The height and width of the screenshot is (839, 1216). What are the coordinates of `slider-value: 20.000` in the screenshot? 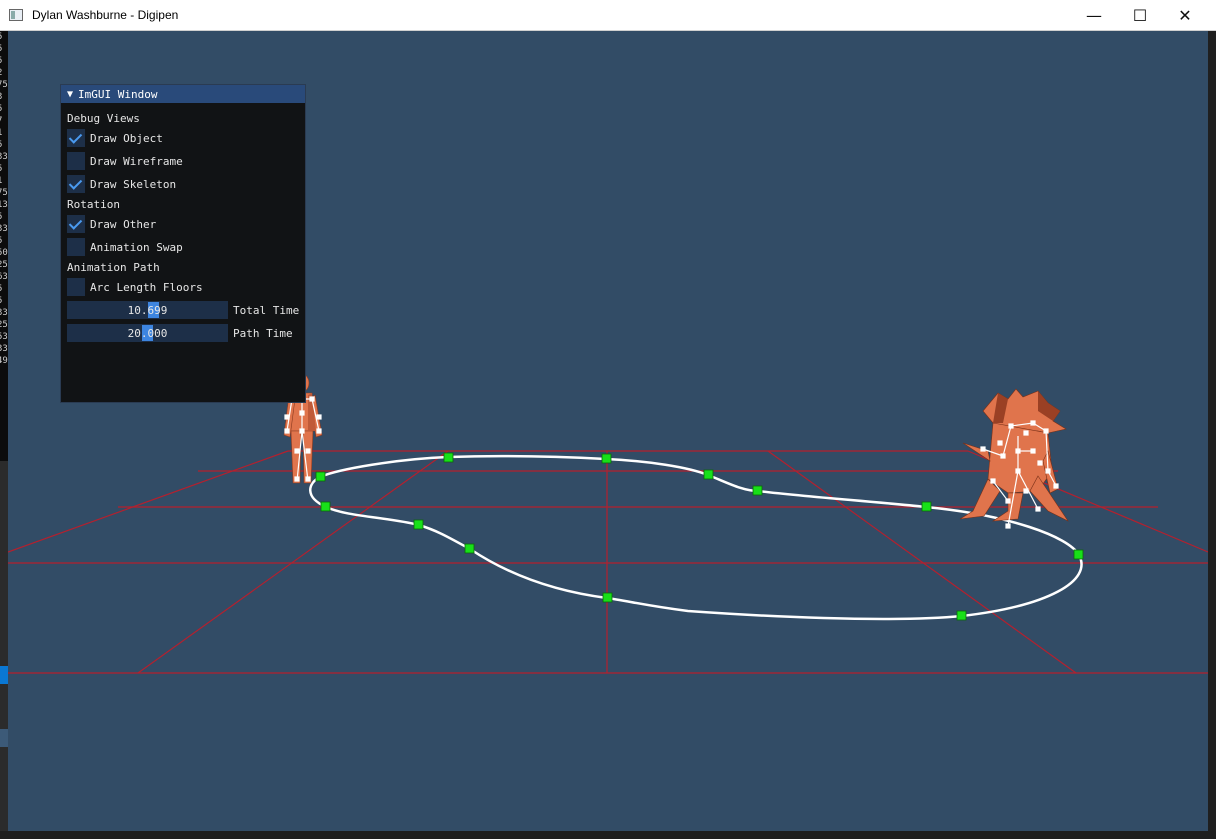 It's located at (147, 333).